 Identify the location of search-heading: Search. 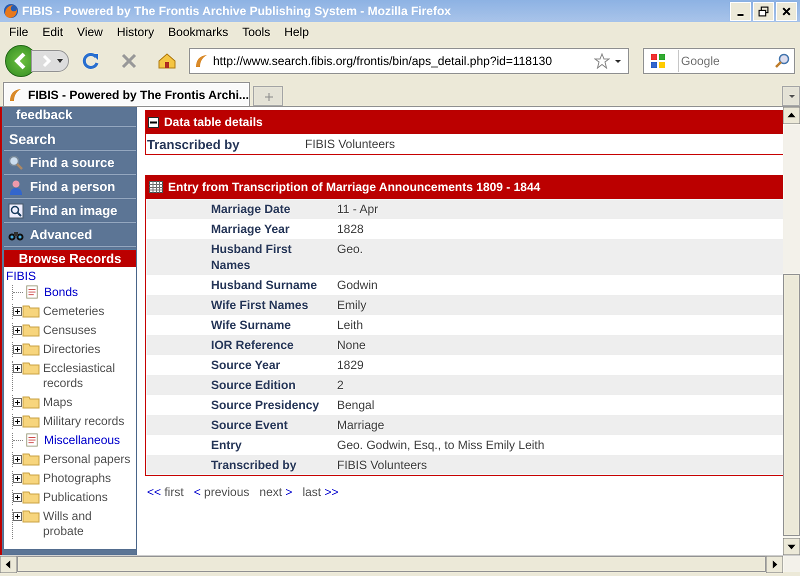
(70, 139).